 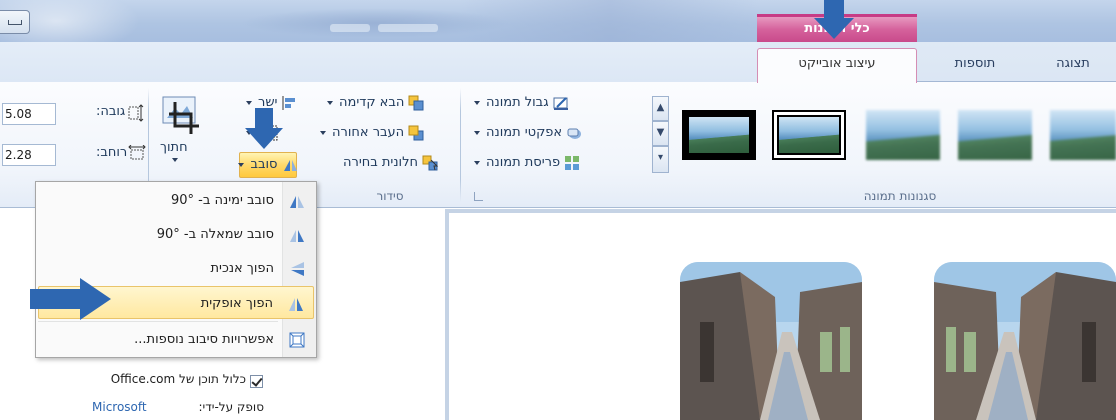 I want to click on picture-border-label: גבול תמונה, so click(x=517, y=102).